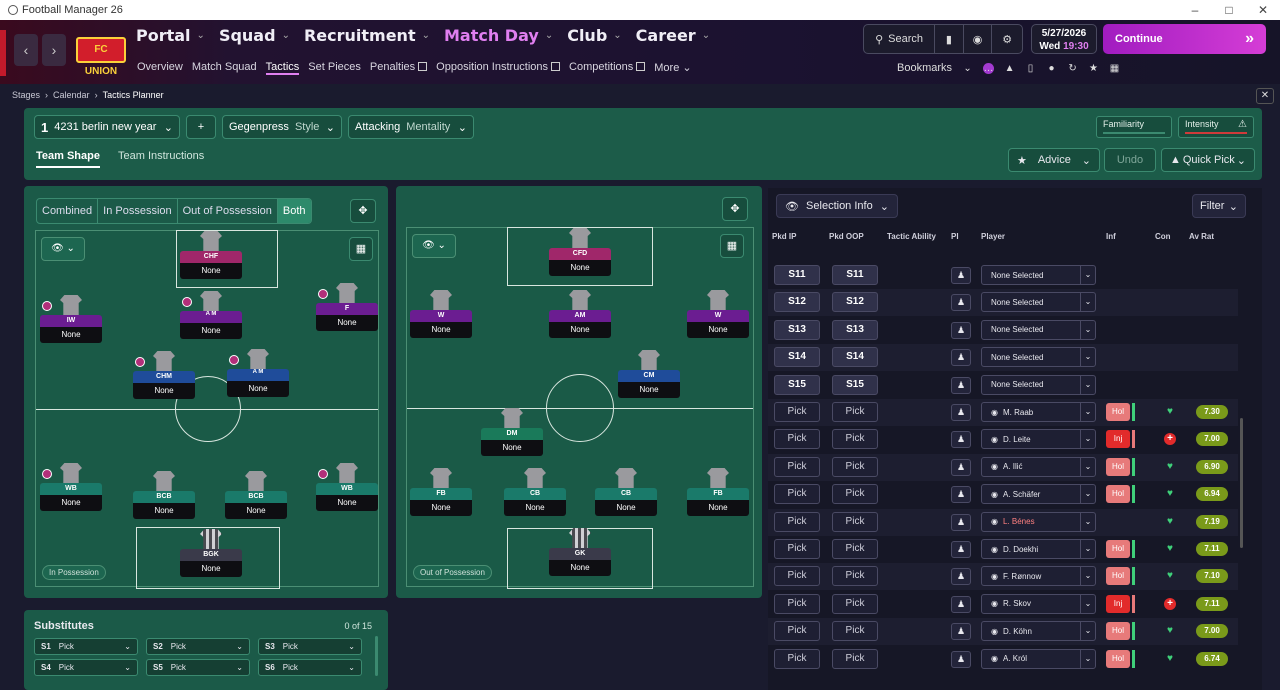 The image size is (1280, 690). What do you see at coordinates (1038, 521) in the screenshot?
I see `player-select: ◉ L. Bénes ⌄` at bounding box center [1038, 521].